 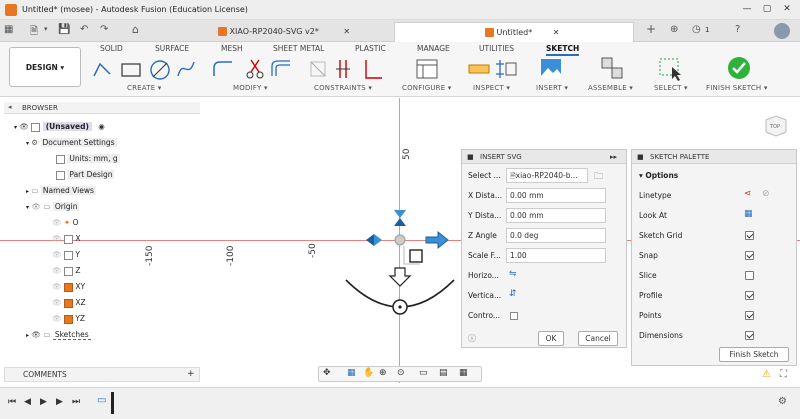 What do you see at coordinates (250, 88) in the screenshot?
I see `group-modify: MODIFY ▾` at bounding box center [250, 88].